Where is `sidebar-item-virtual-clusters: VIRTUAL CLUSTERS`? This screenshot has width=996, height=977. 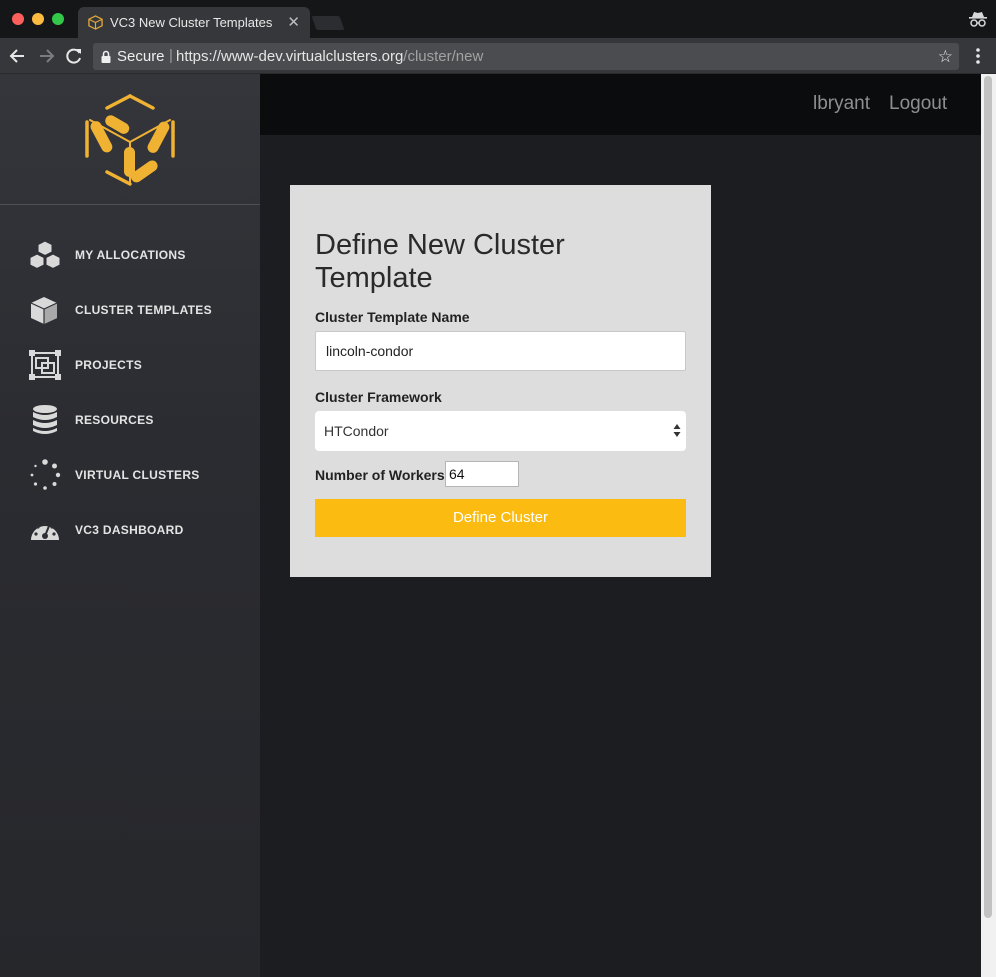
sidebar-item-virtual-clusters: VIRTUAL CLUSTERS is located at coordinates (130, 475).